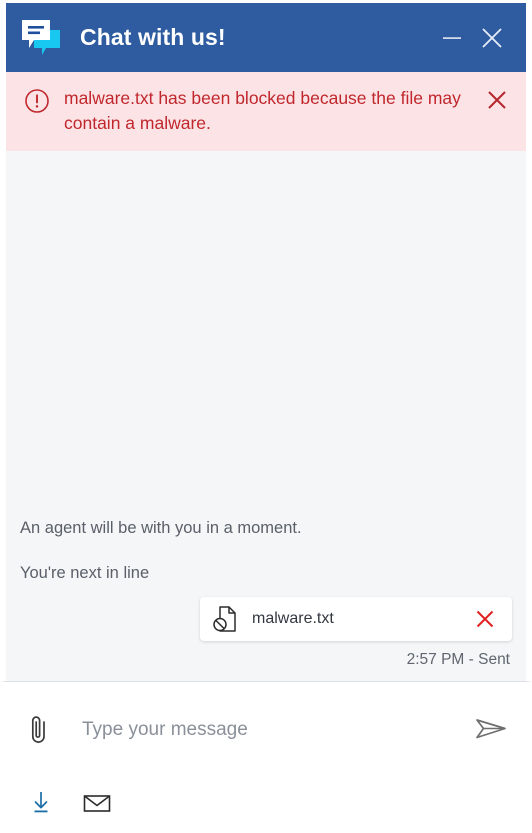  What do you see at coordinates (266, 37) in the screenshot?
I see `window-header: Chat with us!` at bounding box center [266, 37].